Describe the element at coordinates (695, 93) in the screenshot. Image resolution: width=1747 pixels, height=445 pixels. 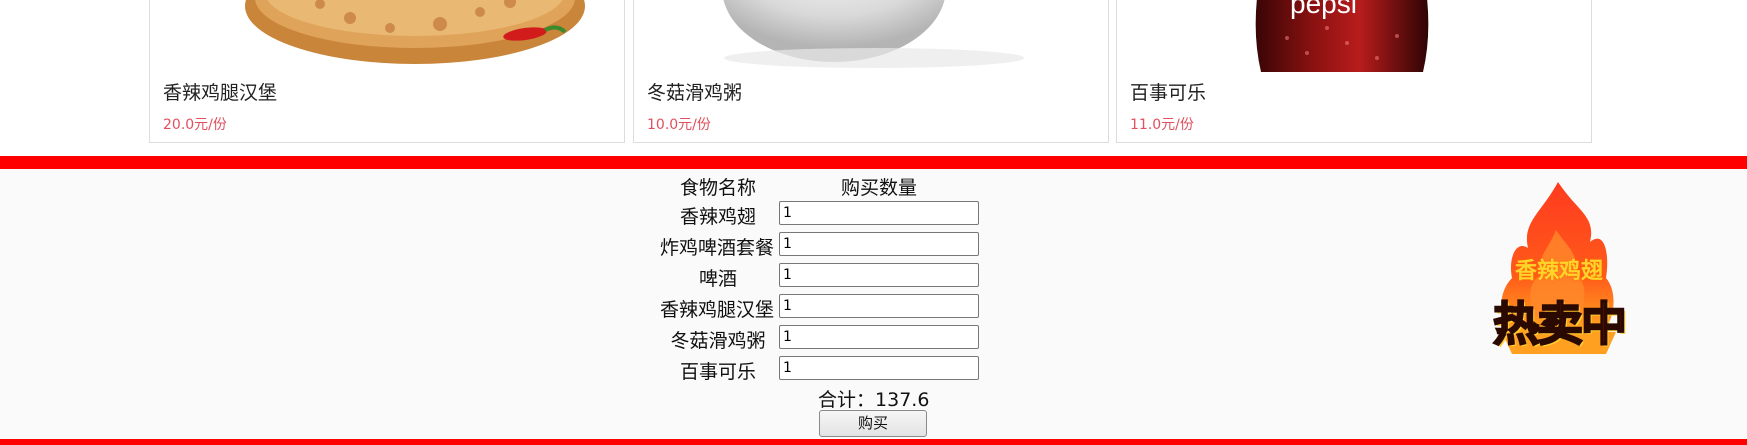
I see `product-name: 冬菇滑鸡粥` at that location.